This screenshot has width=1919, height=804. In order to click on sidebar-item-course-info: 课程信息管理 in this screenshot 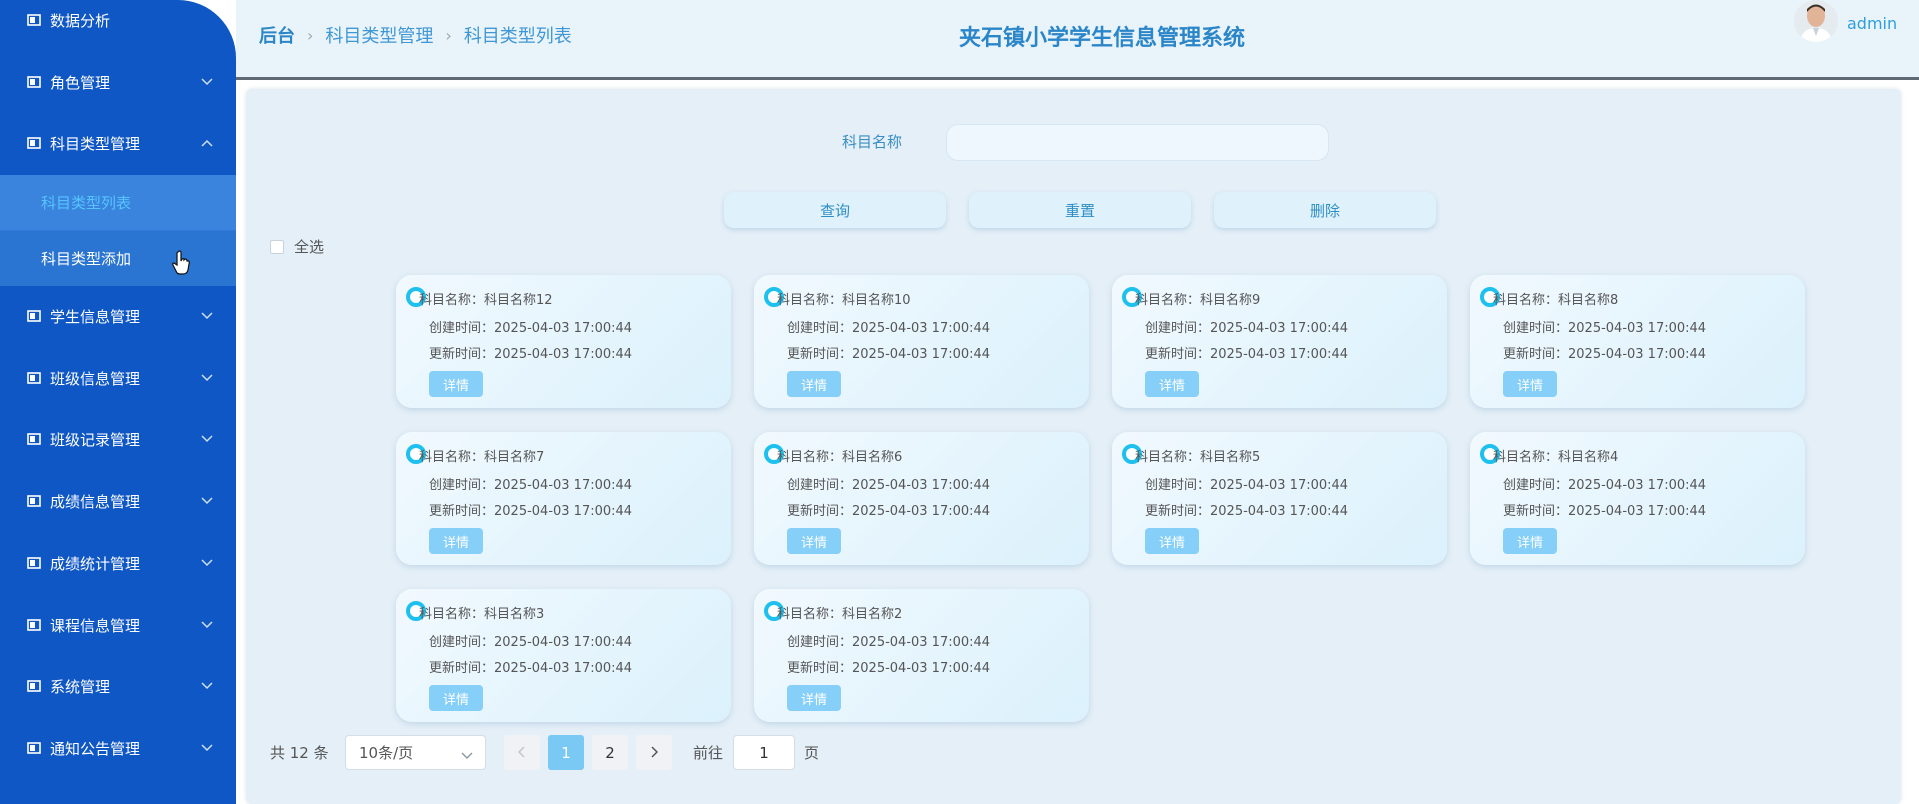, I will do `click(118, 625)`.